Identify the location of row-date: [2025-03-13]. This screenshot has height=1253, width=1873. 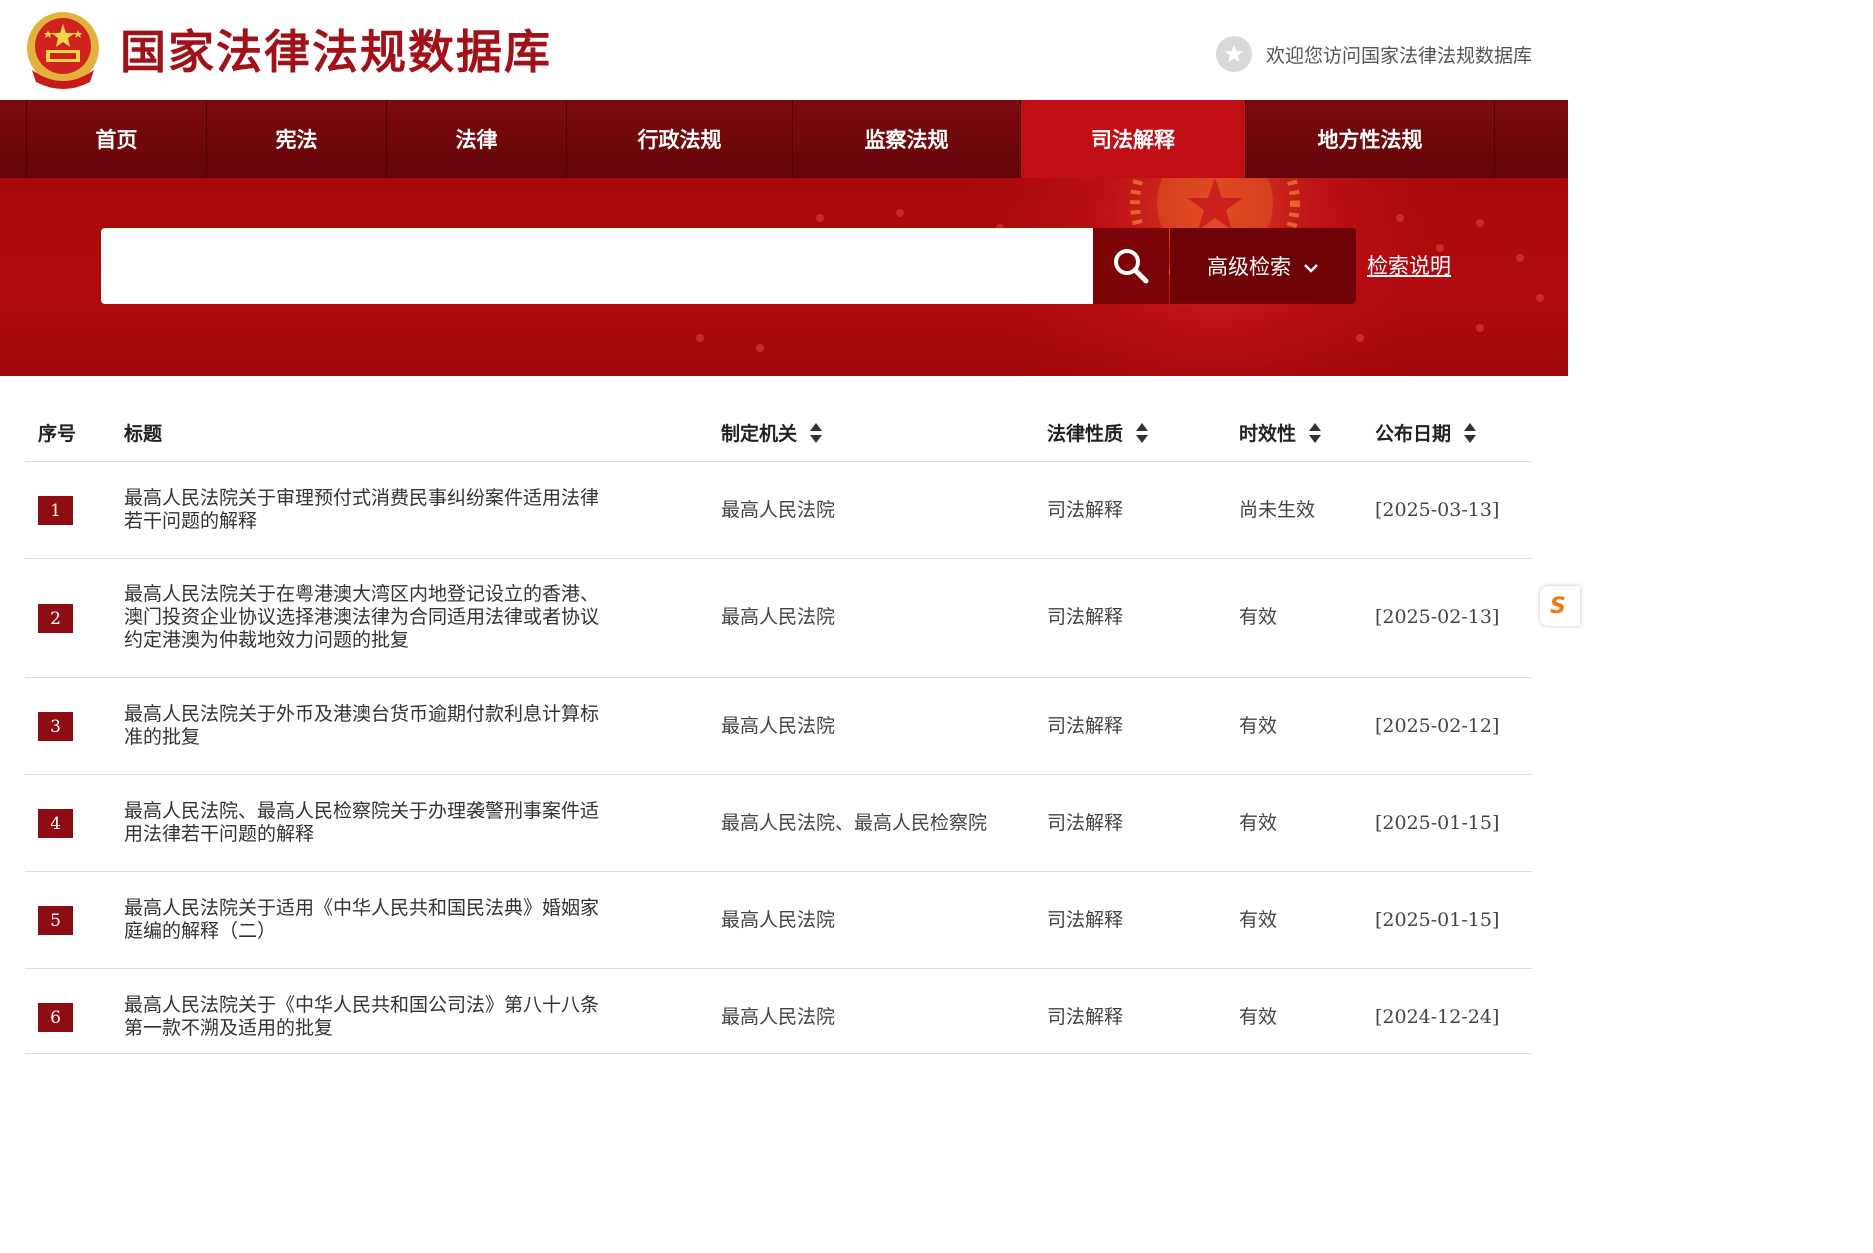
(1437, 510).